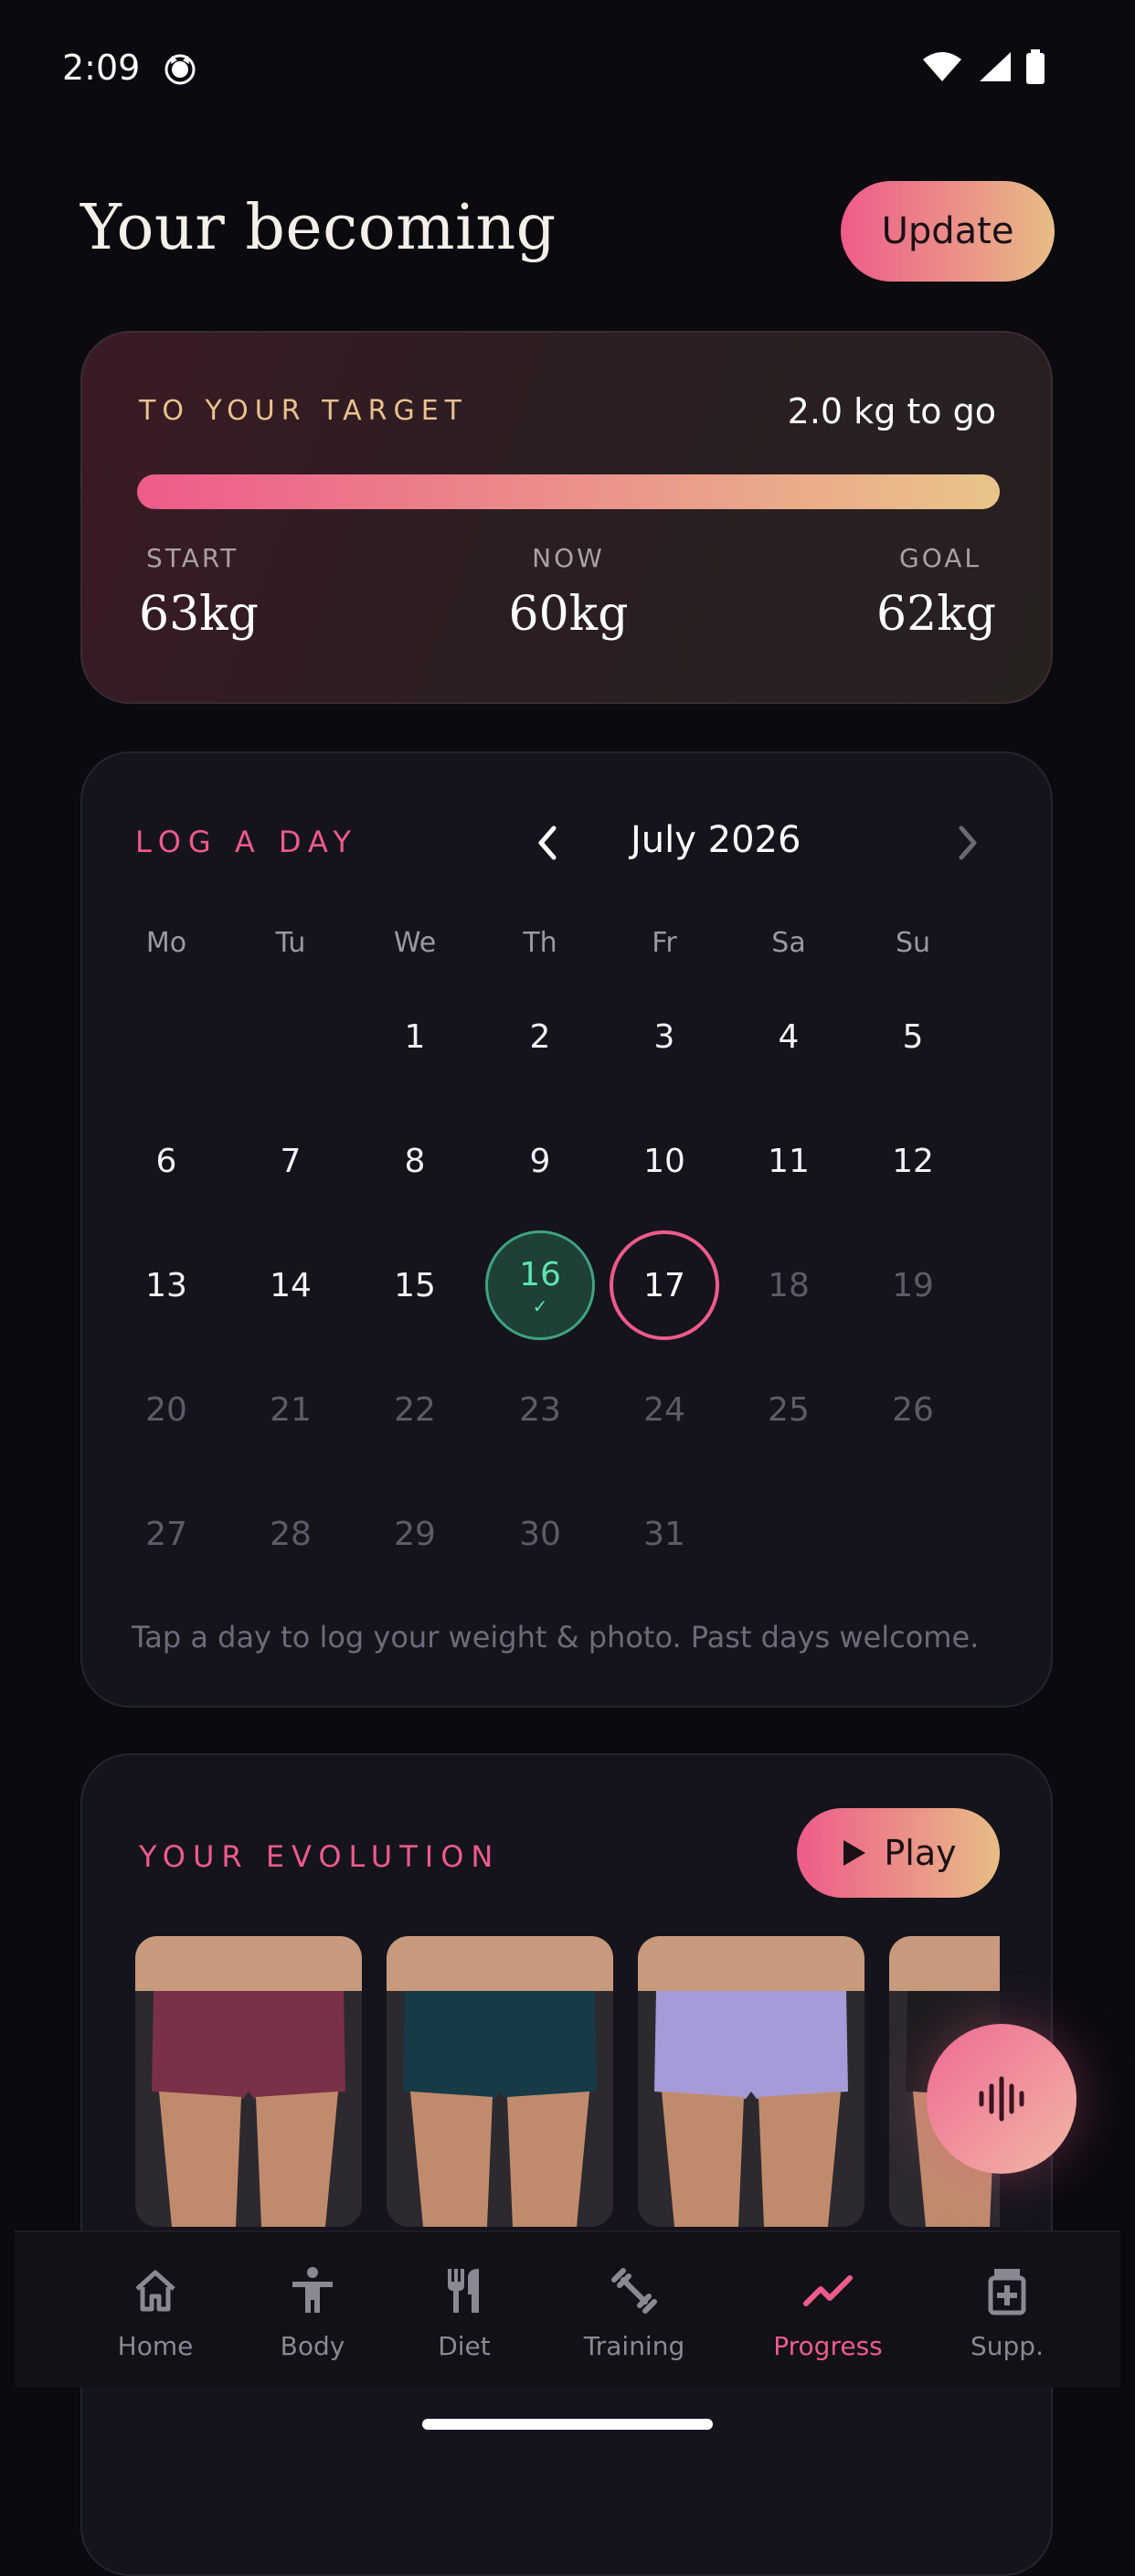 The image size is (1135, 2576). What do you see at coordinates (290, 943) in the screenshot?
I see `weekday-header: Tu` at bounding box center [290, 943].